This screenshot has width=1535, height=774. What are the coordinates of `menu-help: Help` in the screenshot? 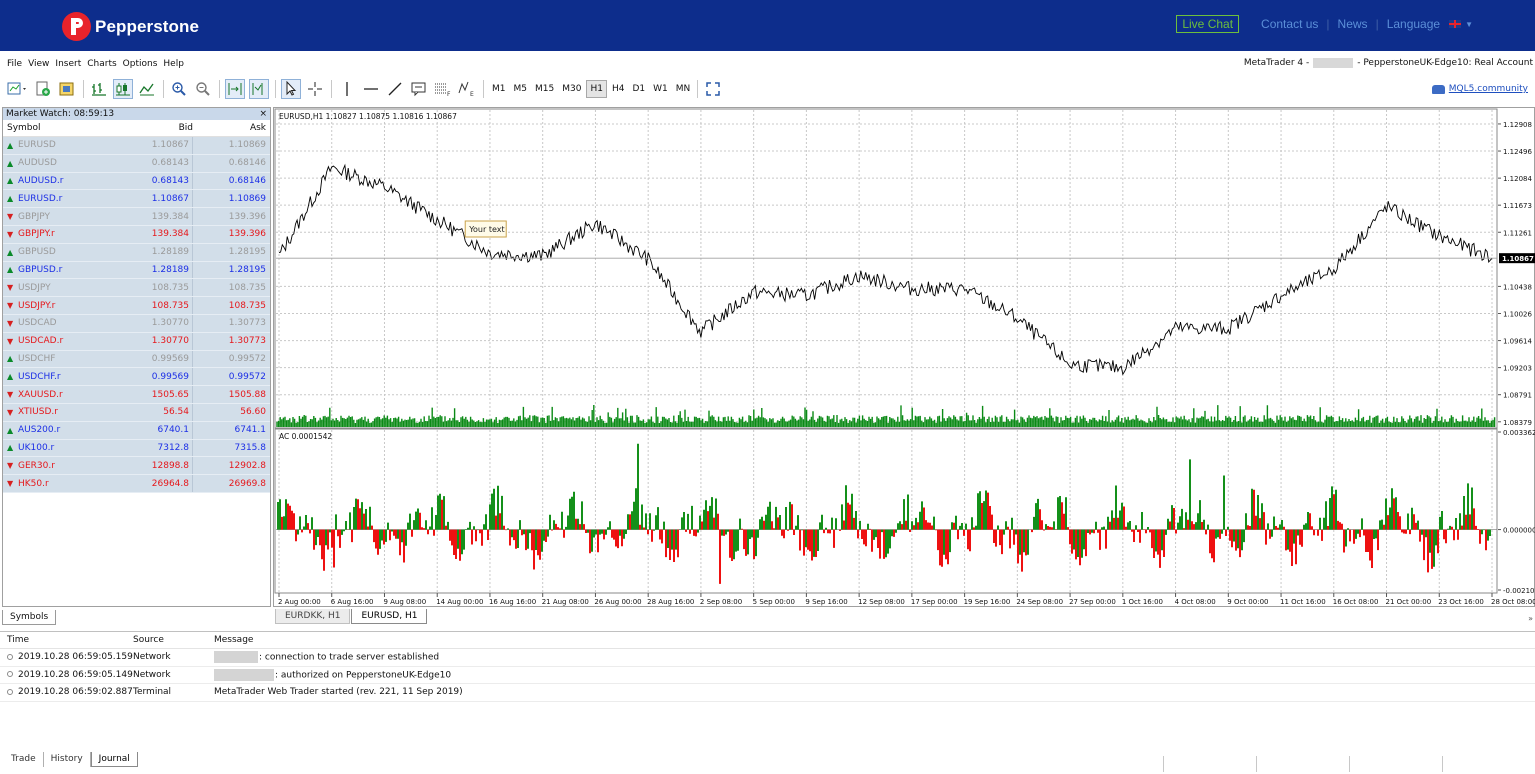 It's located at (173, 64).